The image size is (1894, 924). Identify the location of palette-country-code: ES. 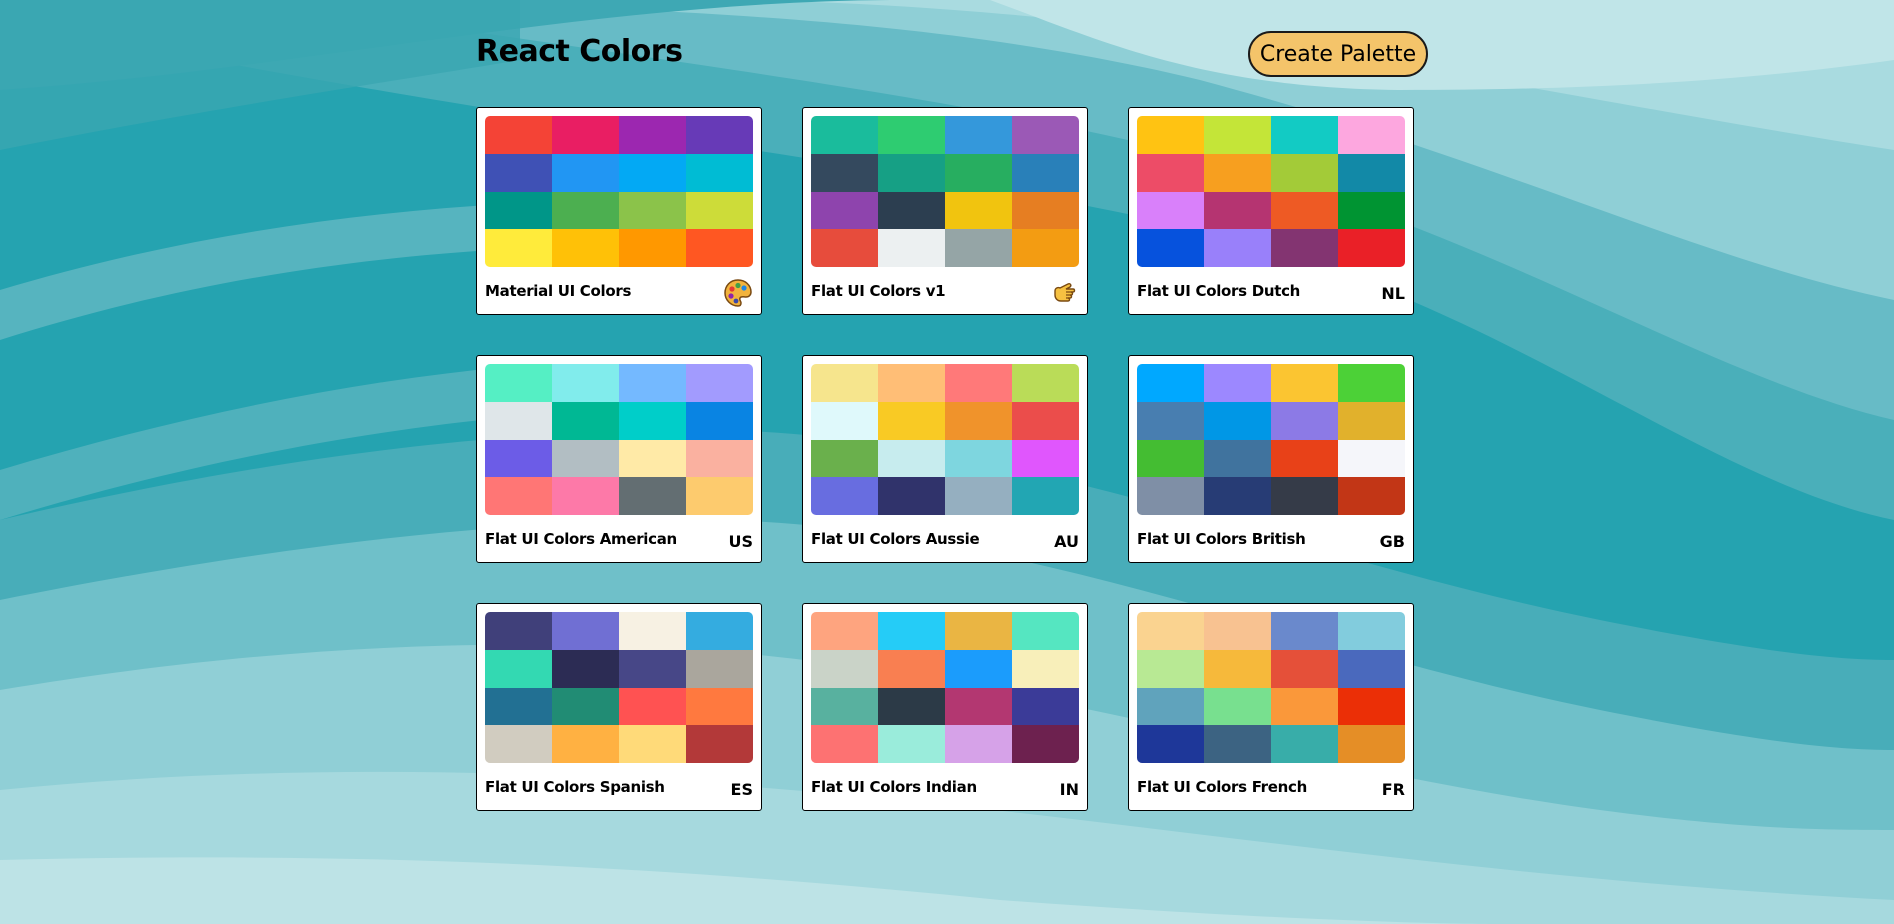
(741, 789).